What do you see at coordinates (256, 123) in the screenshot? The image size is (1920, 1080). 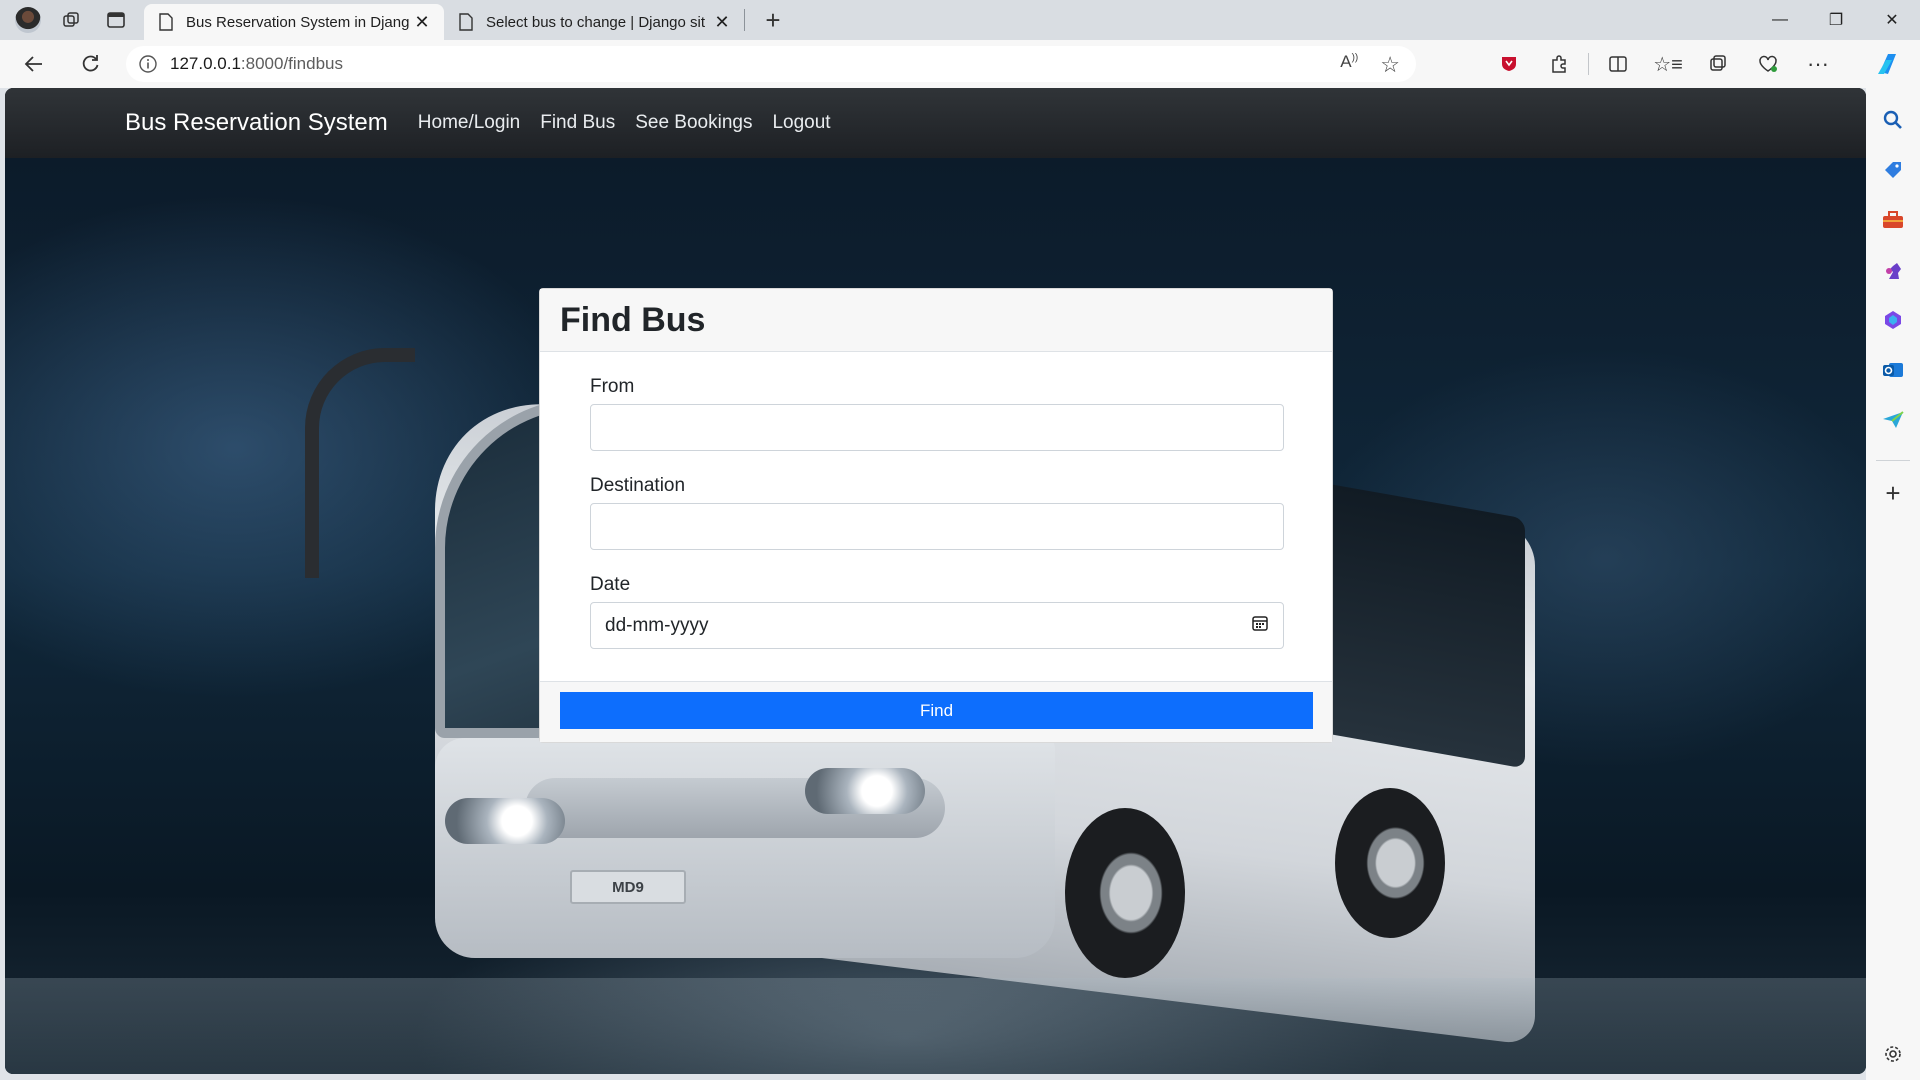 I see `site-brand: Bus Reservation System` at bounding box center [256, 123].